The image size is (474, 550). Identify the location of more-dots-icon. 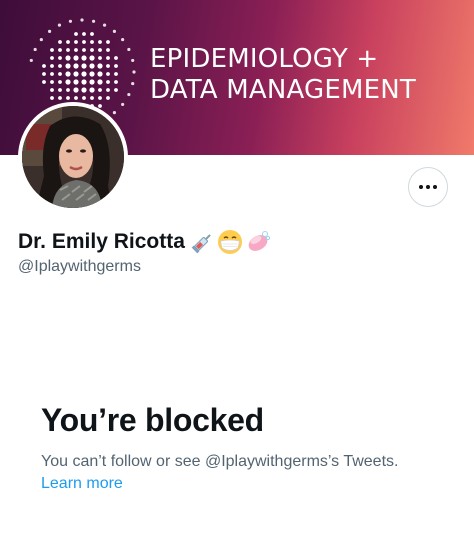
(428, 187).